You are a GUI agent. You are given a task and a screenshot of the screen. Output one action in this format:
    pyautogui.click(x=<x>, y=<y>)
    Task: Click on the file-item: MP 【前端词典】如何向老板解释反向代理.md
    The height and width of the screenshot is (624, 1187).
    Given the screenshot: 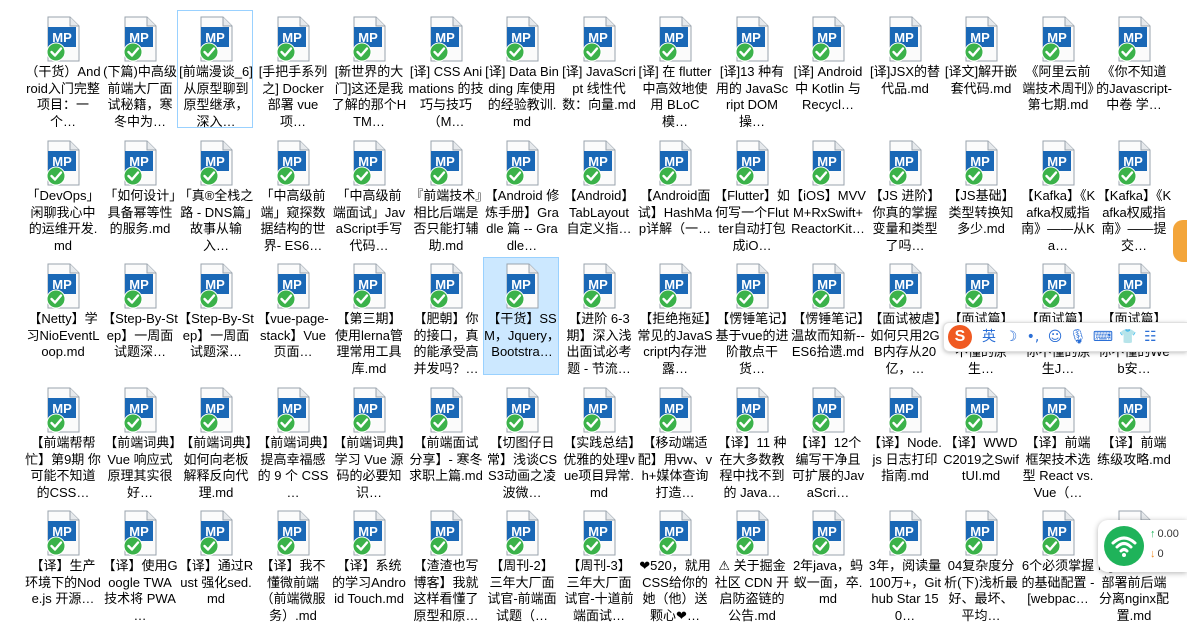 What is the action you would take?
    pyautogui.click(x=215, y=440)
    